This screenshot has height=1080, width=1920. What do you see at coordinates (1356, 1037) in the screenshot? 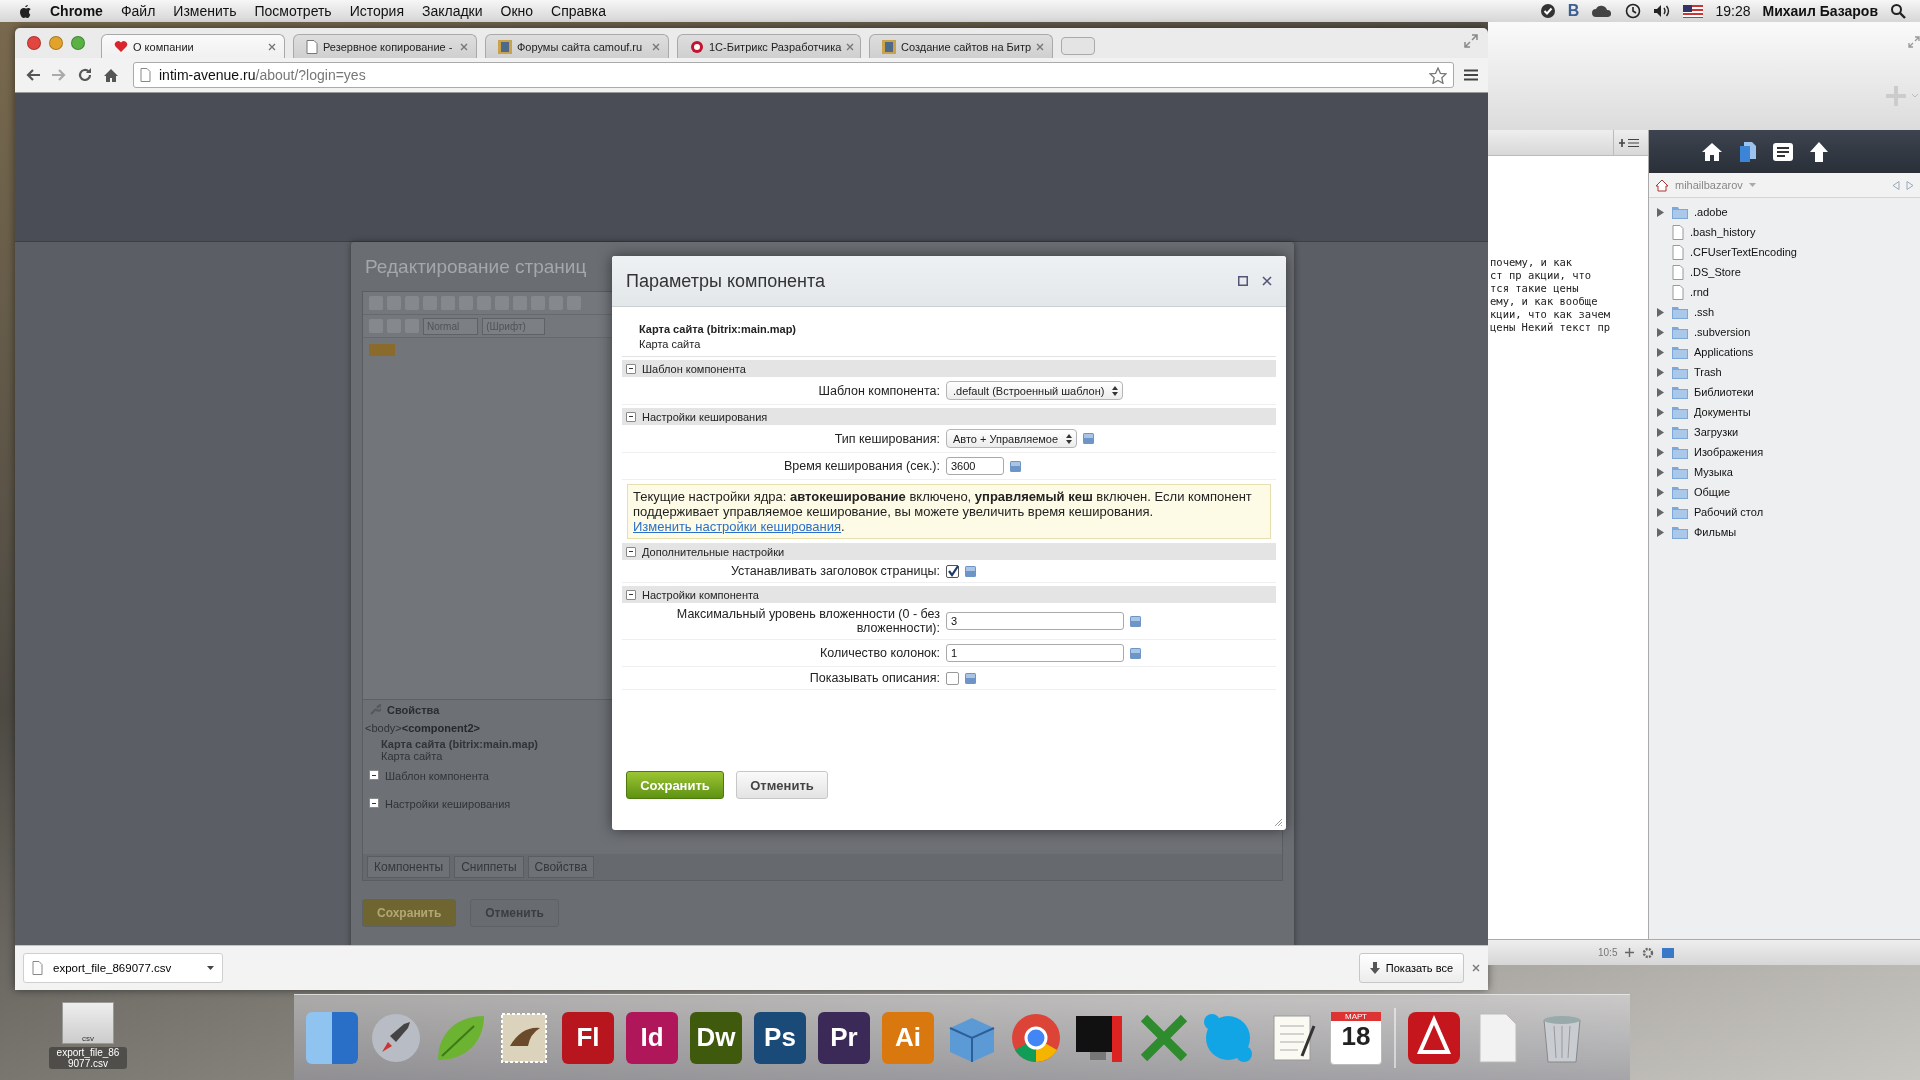
I see `calendar-icon: МАРТ 18` at bounding box center [1356, 1037].